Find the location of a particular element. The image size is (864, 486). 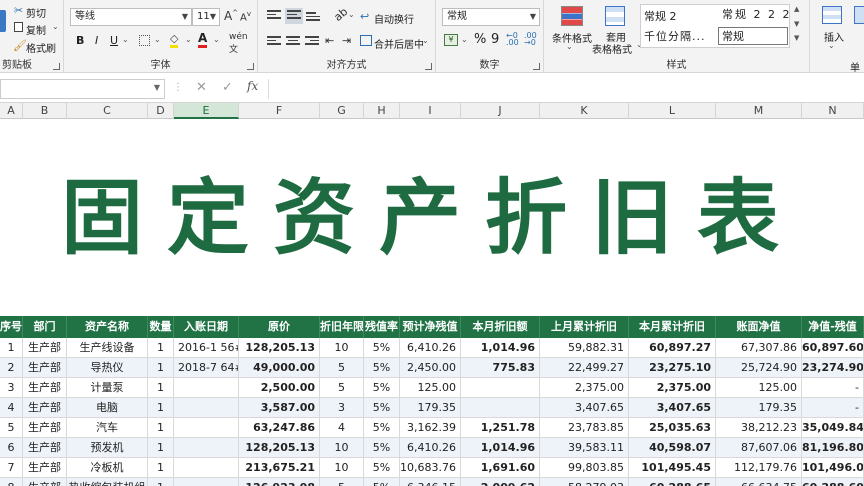

italic-button: I is located at coordinates (96, 40).